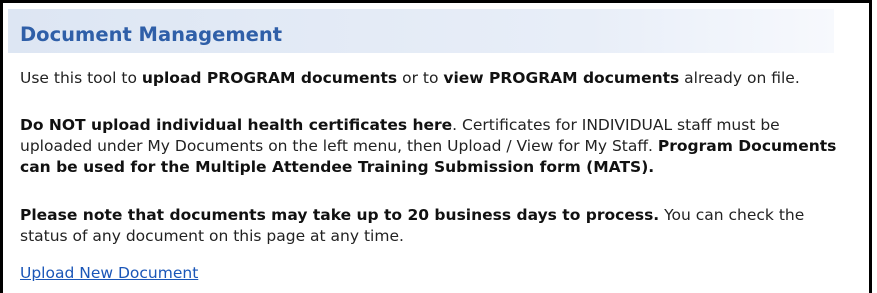 The height and width of the screenshot is (293, 877). What do you see at coordinates (269, 78) in the screenshot?
I see `intro-upload-emphasis: upload PROGRAM documents` at bounding box center [269, 78].